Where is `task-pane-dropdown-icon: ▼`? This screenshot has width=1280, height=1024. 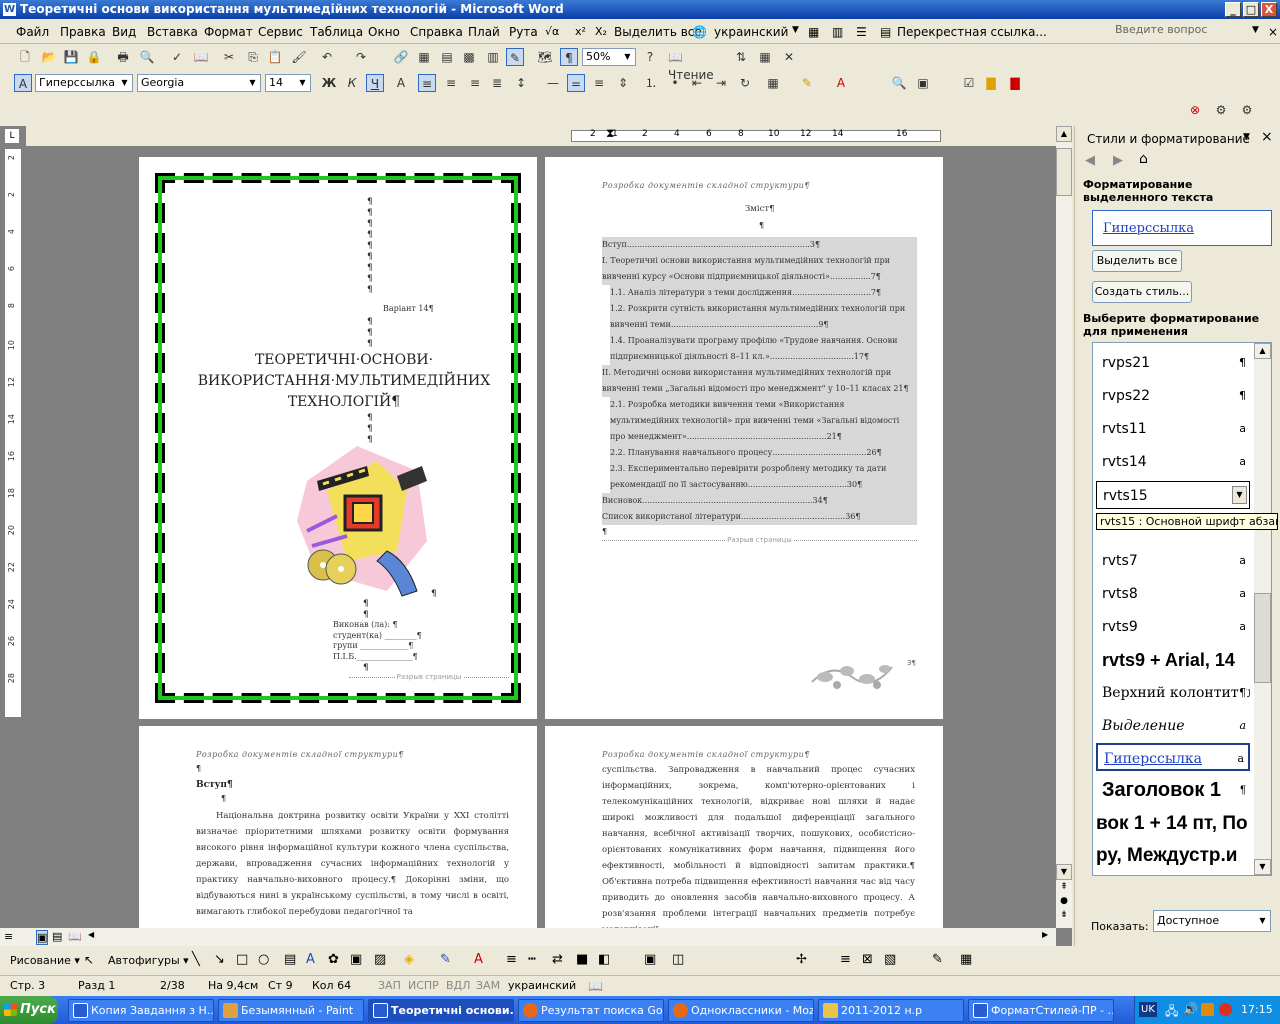
task-pane-dropdown-icon: ▼ is located at coordinates (1246, 137).